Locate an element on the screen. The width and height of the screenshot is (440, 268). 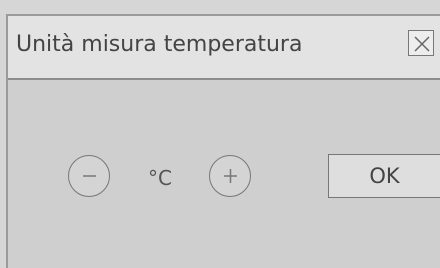
close-button is located at coordinates (421, 43).